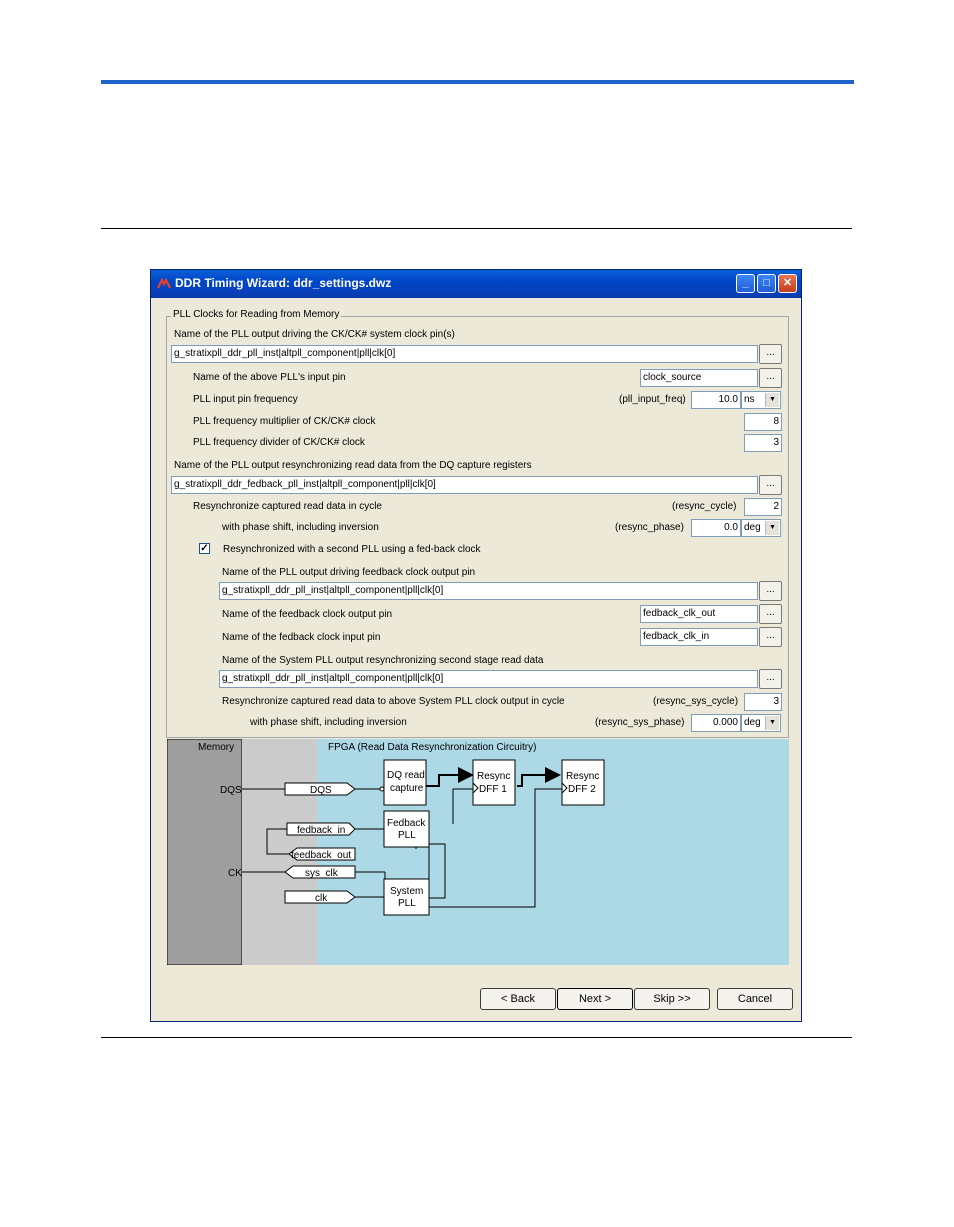 This screenshot has height=1227, width=954. What do you see at coordinates (649, 527) in the screenshot?
I see `phase-var: (resync_phase)` at bounding box center [649, 527].